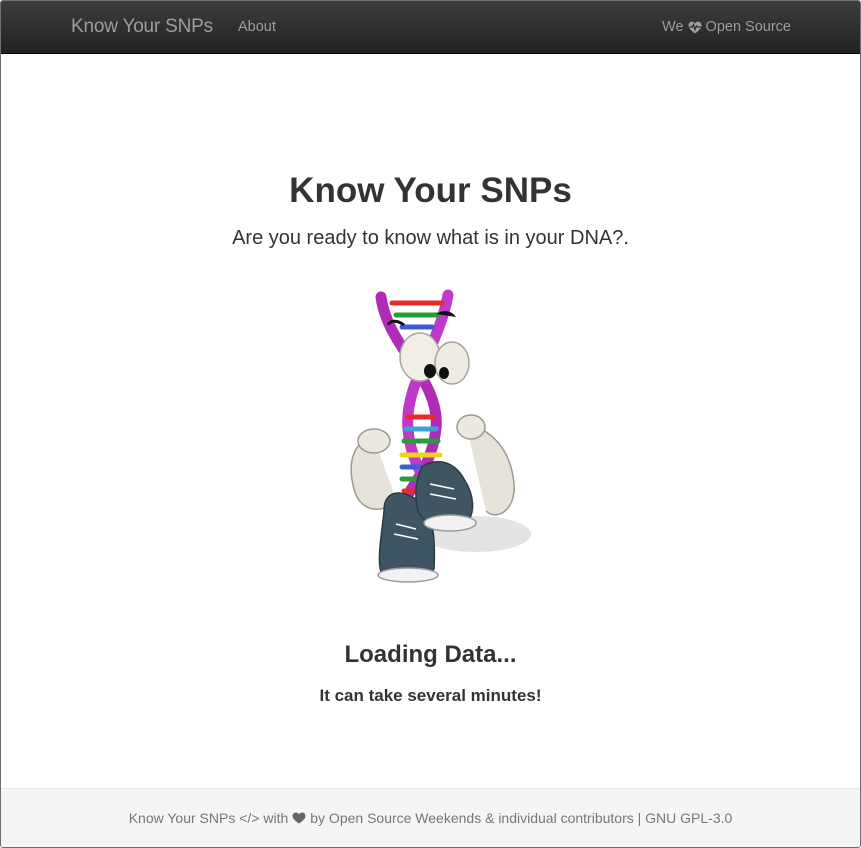 The image size is (861, 848). I want to click on nav-open-source-link: We Open Source, so click(726, 27).